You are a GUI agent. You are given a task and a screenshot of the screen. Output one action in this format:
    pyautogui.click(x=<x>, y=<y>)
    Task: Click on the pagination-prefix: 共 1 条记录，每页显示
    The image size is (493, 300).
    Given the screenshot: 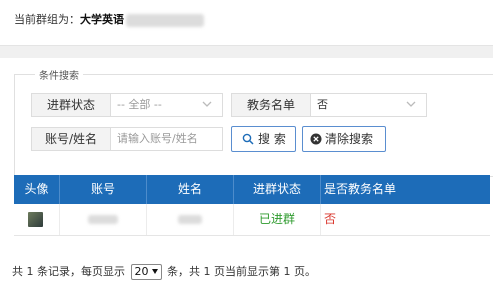 What is the action you would take?
    pyautogui.click(x=68, y=271)
    